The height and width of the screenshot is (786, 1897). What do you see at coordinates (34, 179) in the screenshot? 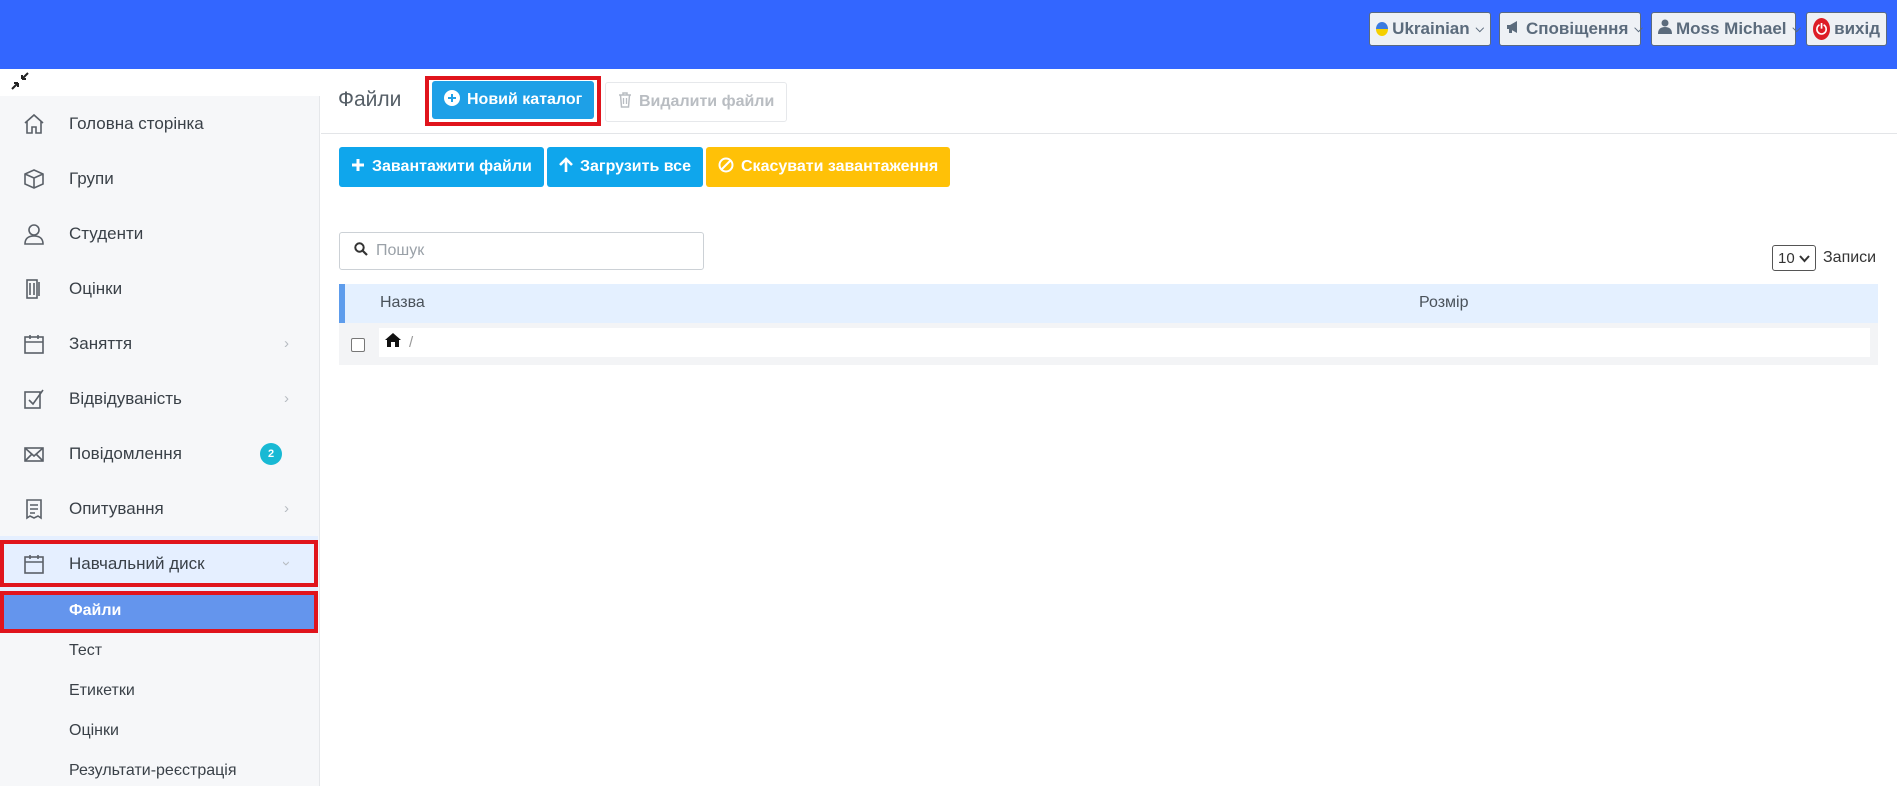
I see `cube-icon` at bounding box center [34, 179].